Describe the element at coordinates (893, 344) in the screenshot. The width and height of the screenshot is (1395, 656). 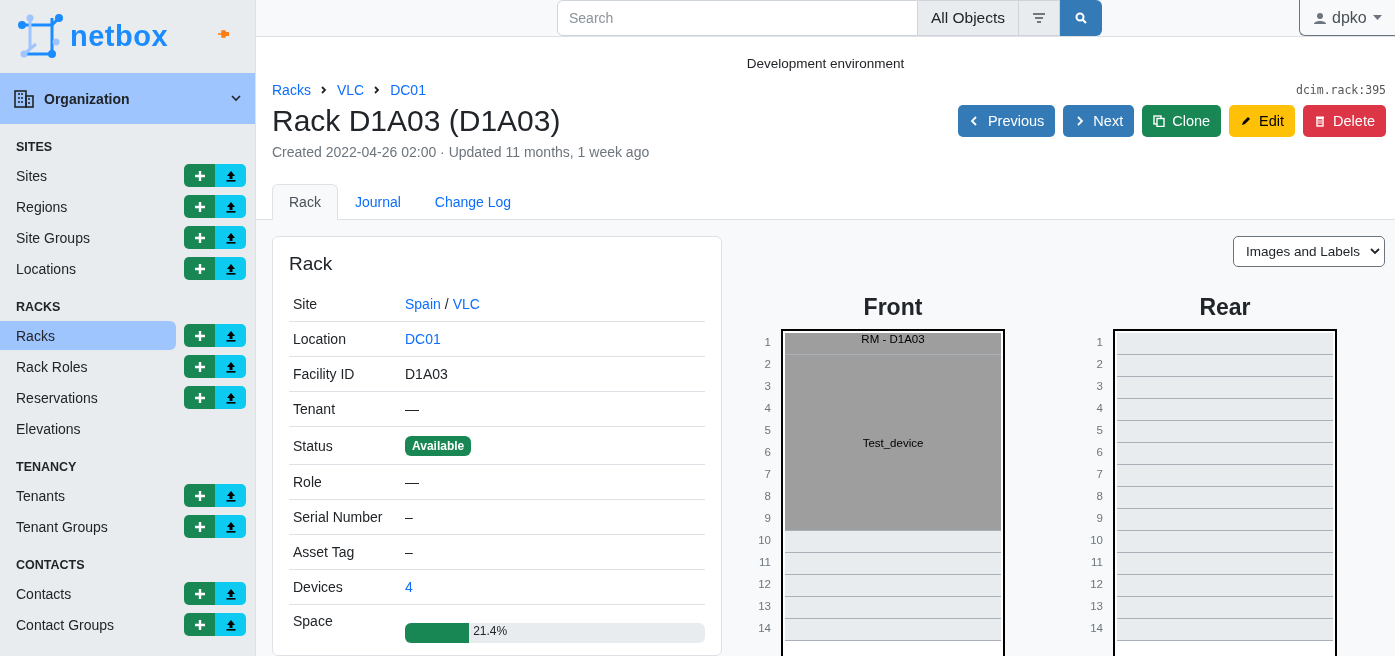
I see `device-block: RM - D1A03` at that location.